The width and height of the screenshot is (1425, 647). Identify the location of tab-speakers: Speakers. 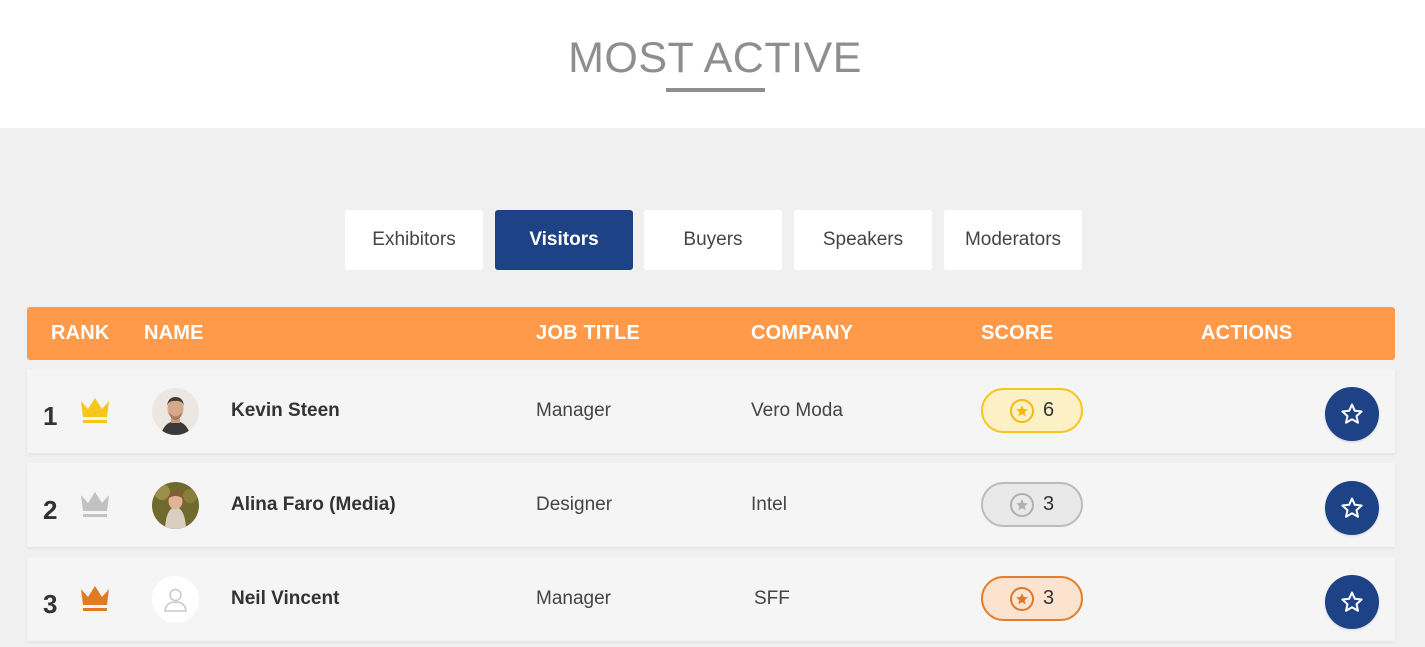
(863, 240).